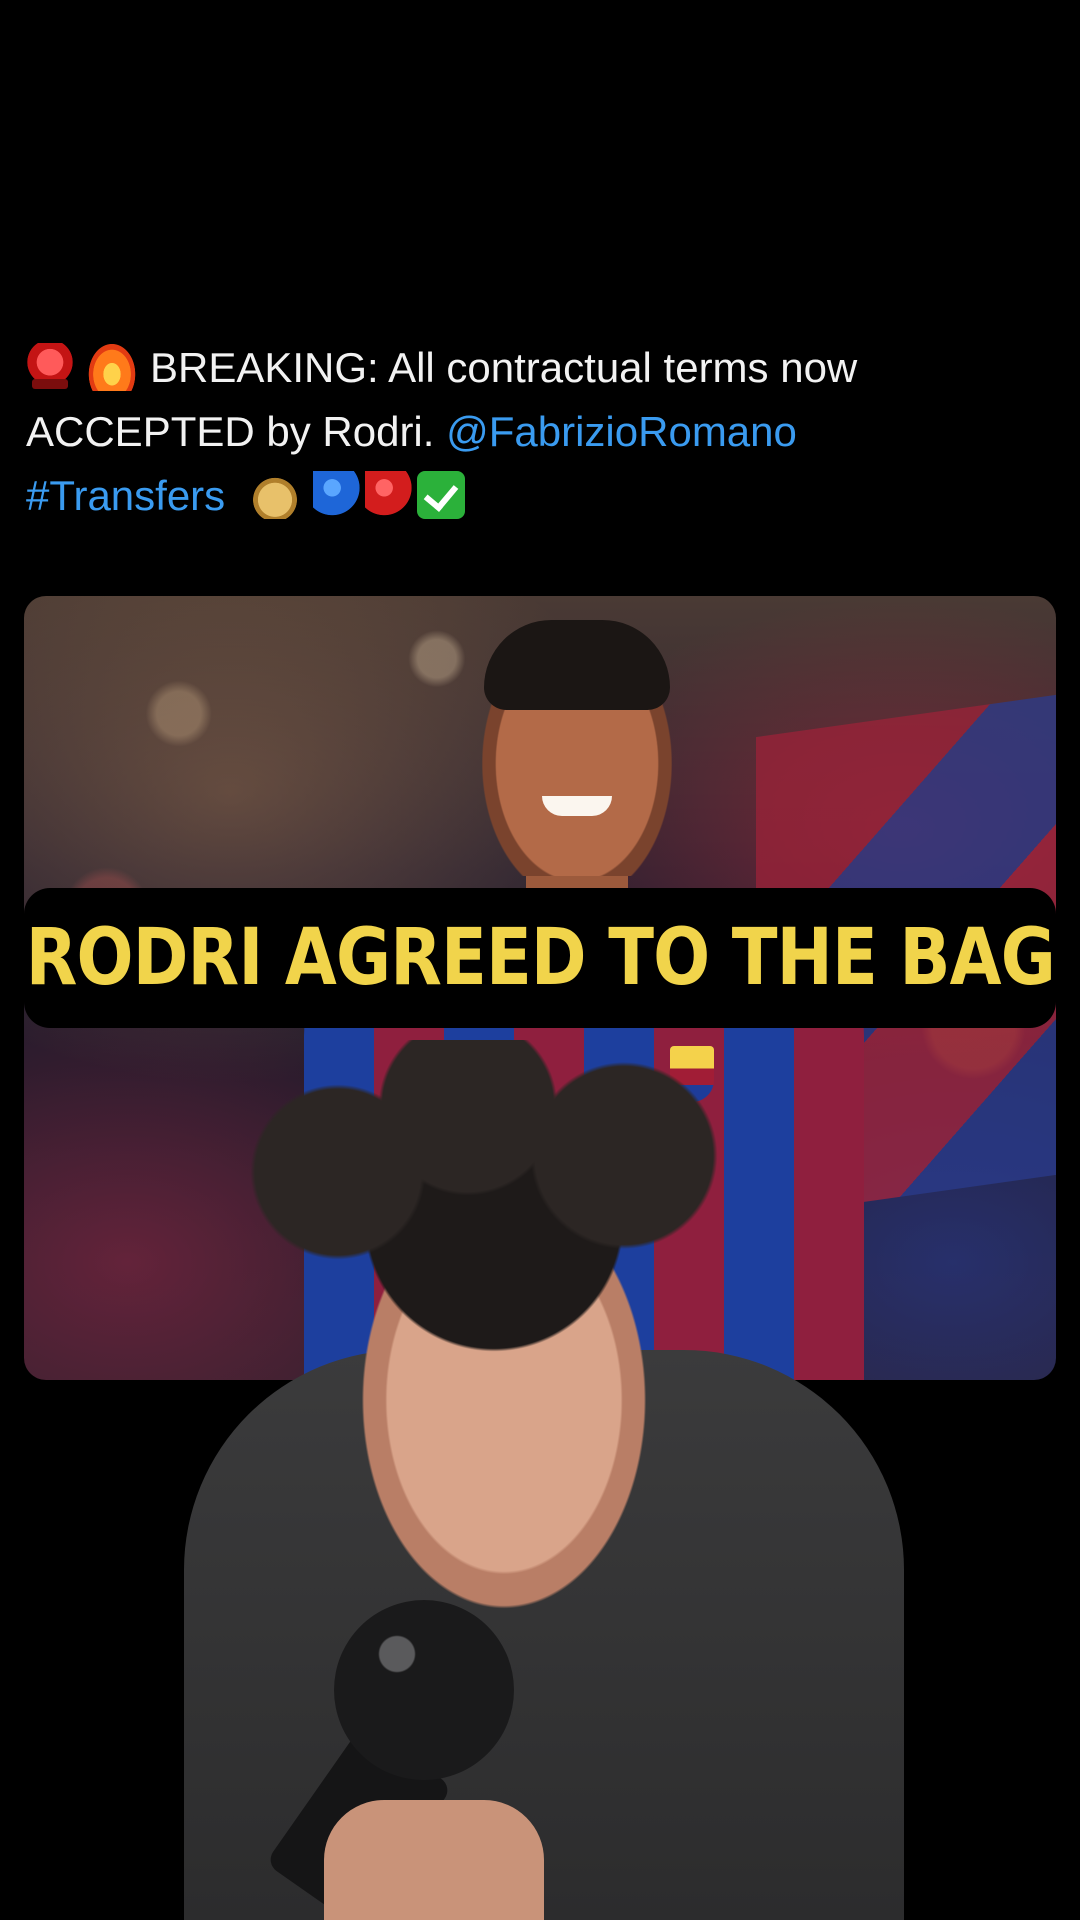 The image size is (1080, 1920). What do you see at coordinates (125, 495) in the screenshot?
I see `hashtag-link: #Transfers` at bounding box center [125, 495].